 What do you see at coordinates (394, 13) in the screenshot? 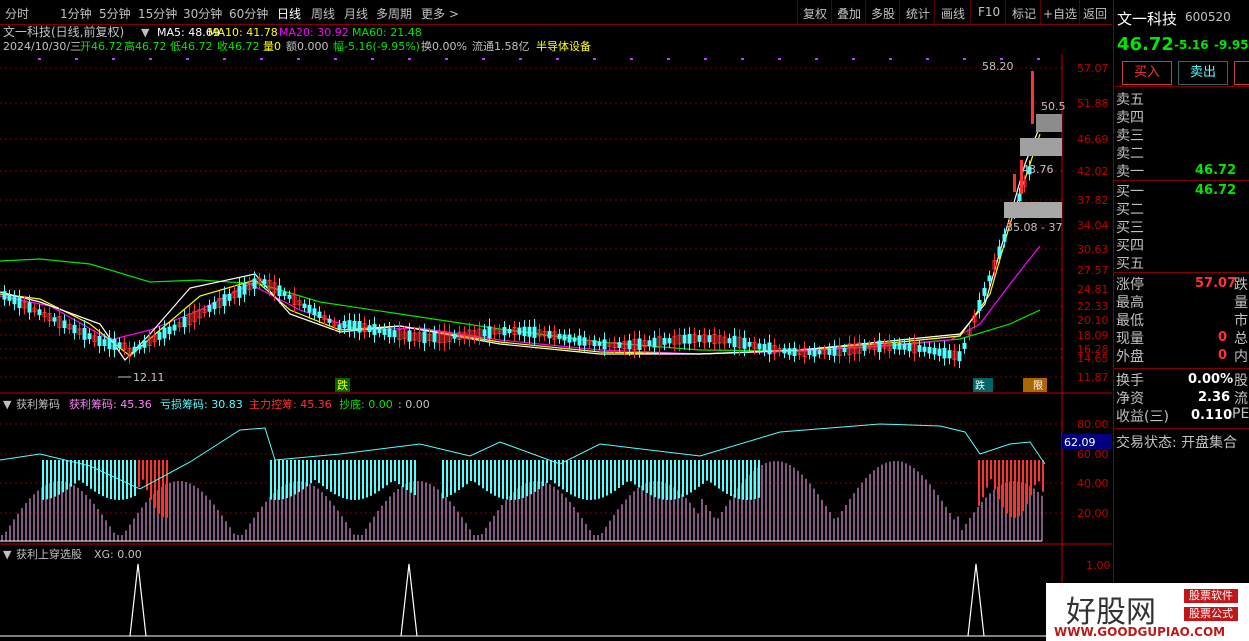
I see `tab-multi-period: 多周期` at bounding box center [394, 13].